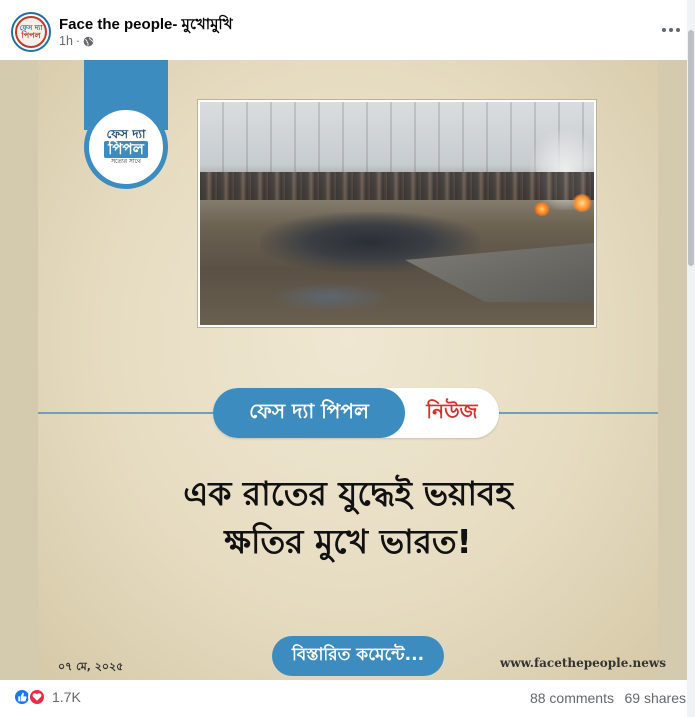 The image size is (695, 717). I want to click on image-side-right, so click(672, 370).